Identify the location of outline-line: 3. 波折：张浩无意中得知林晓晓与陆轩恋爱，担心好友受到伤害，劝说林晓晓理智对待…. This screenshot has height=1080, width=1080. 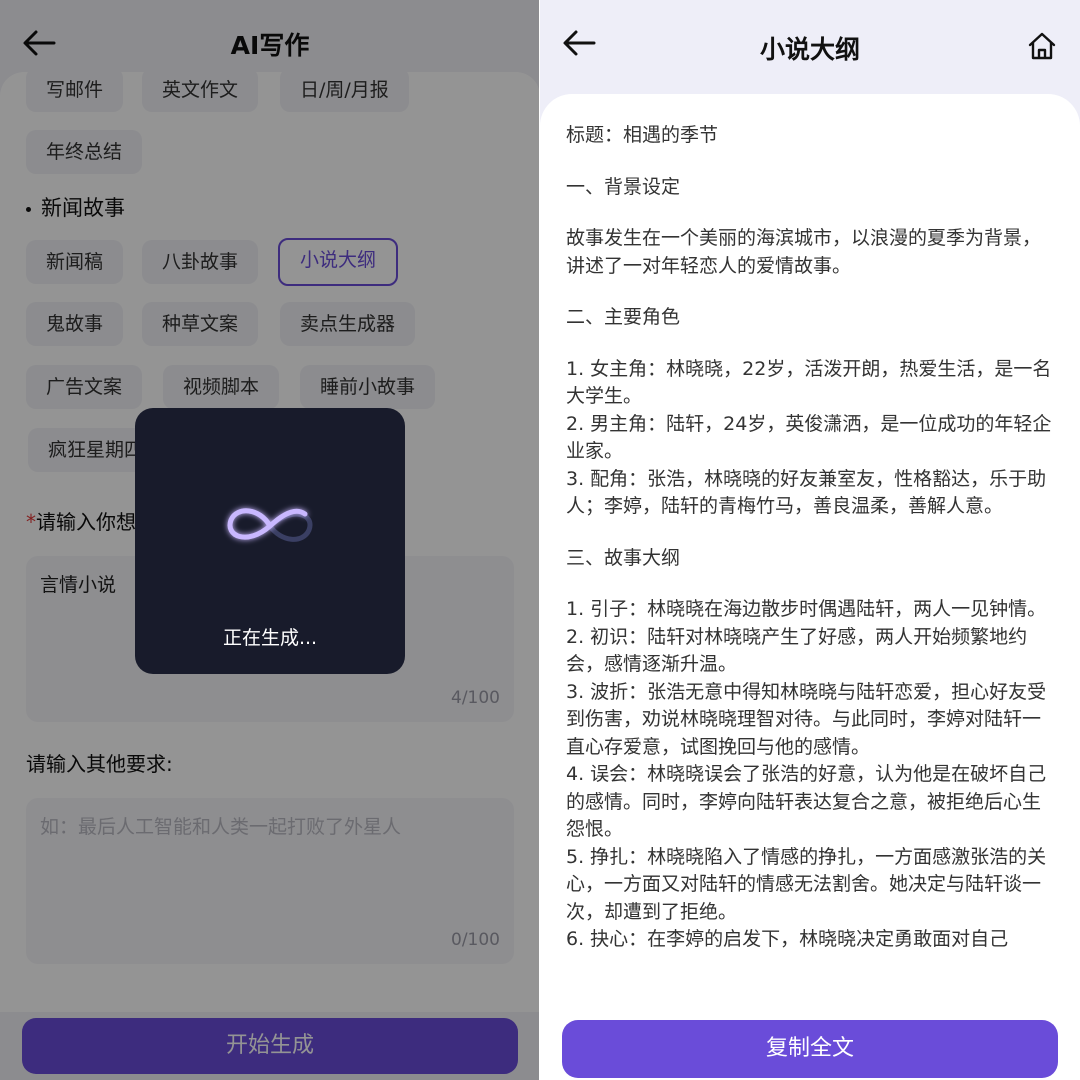
(806, 719).